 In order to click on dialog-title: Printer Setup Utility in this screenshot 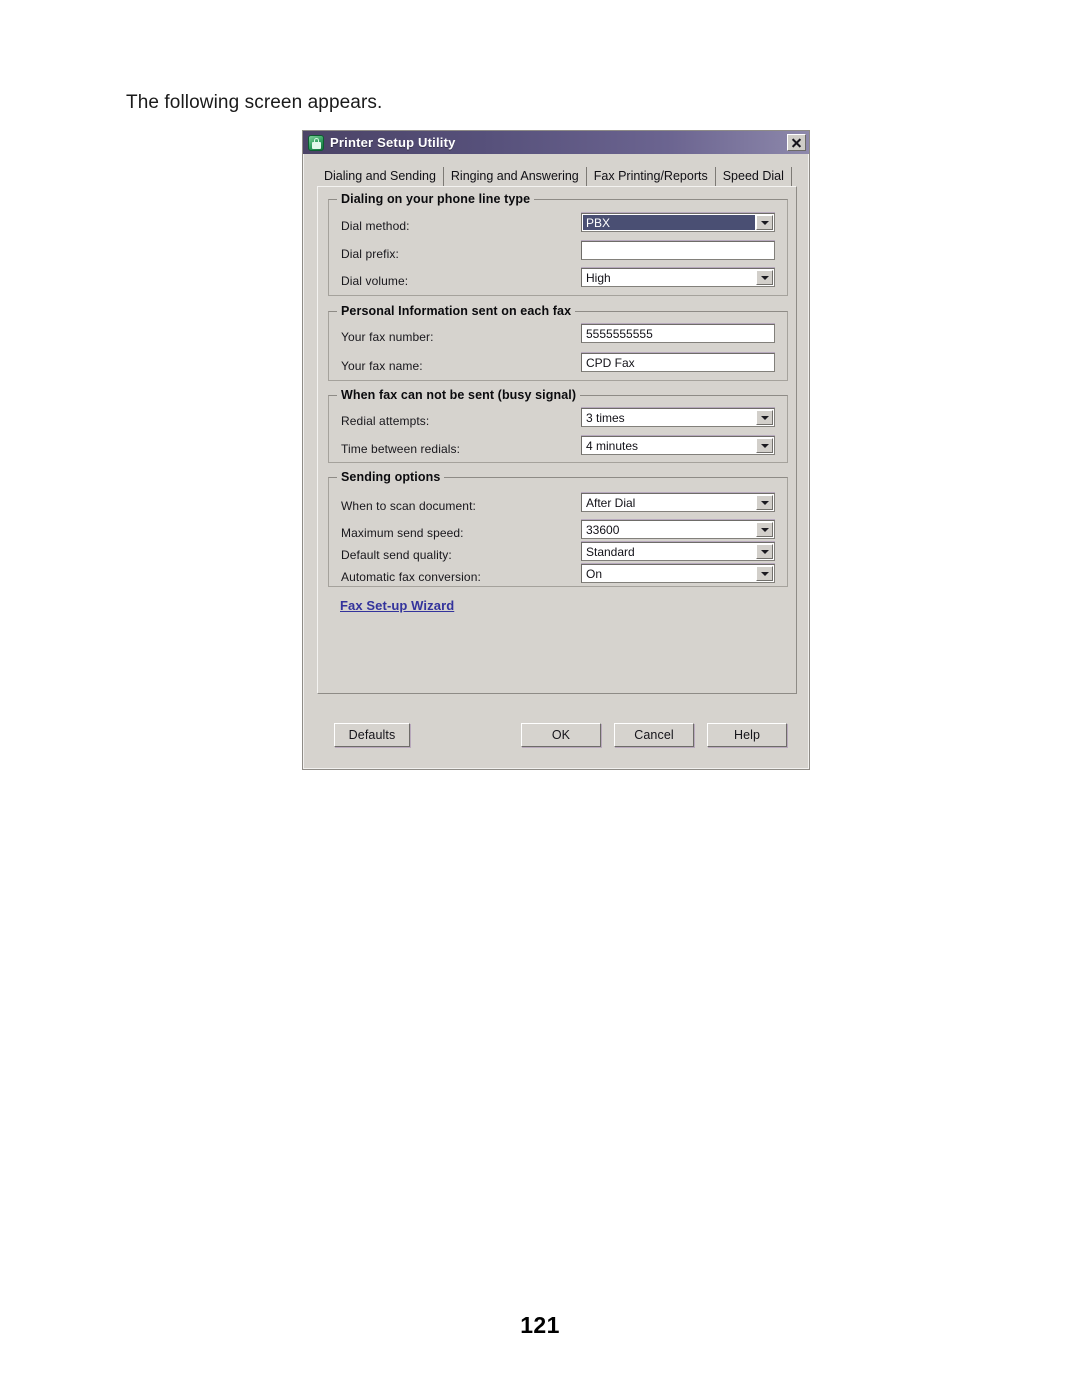, I will do `click(393, 142)`.